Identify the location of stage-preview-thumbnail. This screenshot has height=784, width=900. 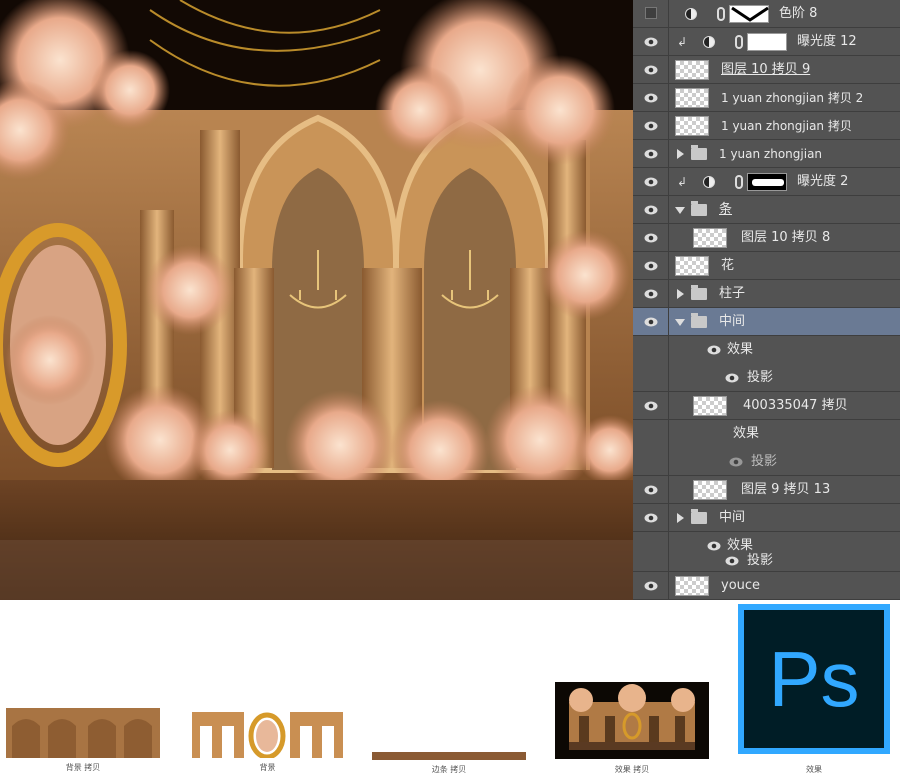
(632, 720).